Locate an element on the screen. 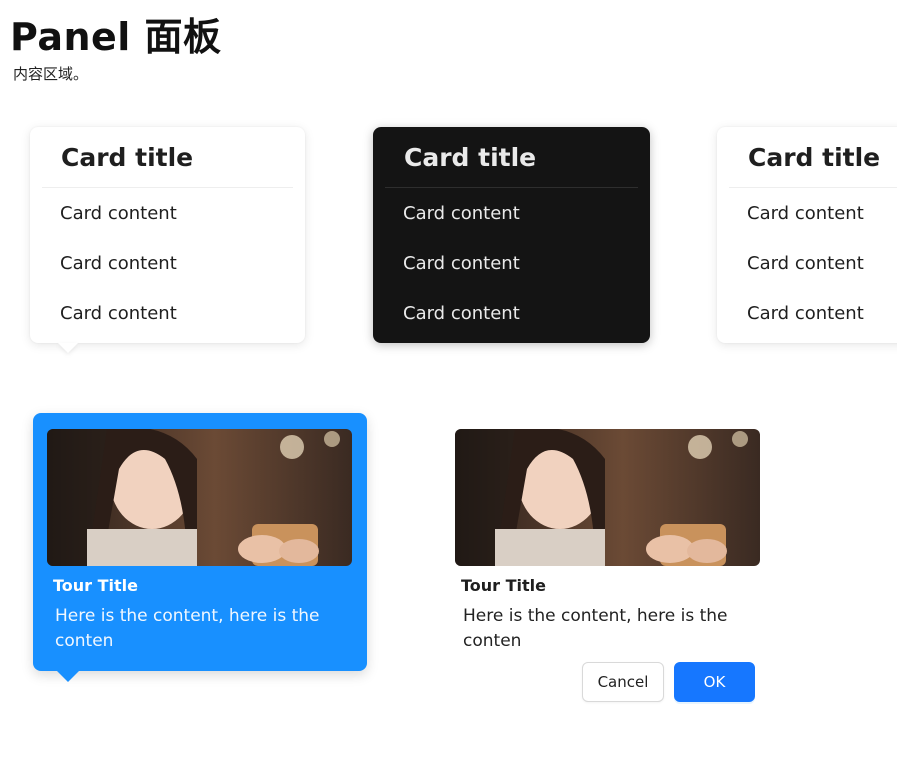  card-arrow is located at coordinates (68, 348).